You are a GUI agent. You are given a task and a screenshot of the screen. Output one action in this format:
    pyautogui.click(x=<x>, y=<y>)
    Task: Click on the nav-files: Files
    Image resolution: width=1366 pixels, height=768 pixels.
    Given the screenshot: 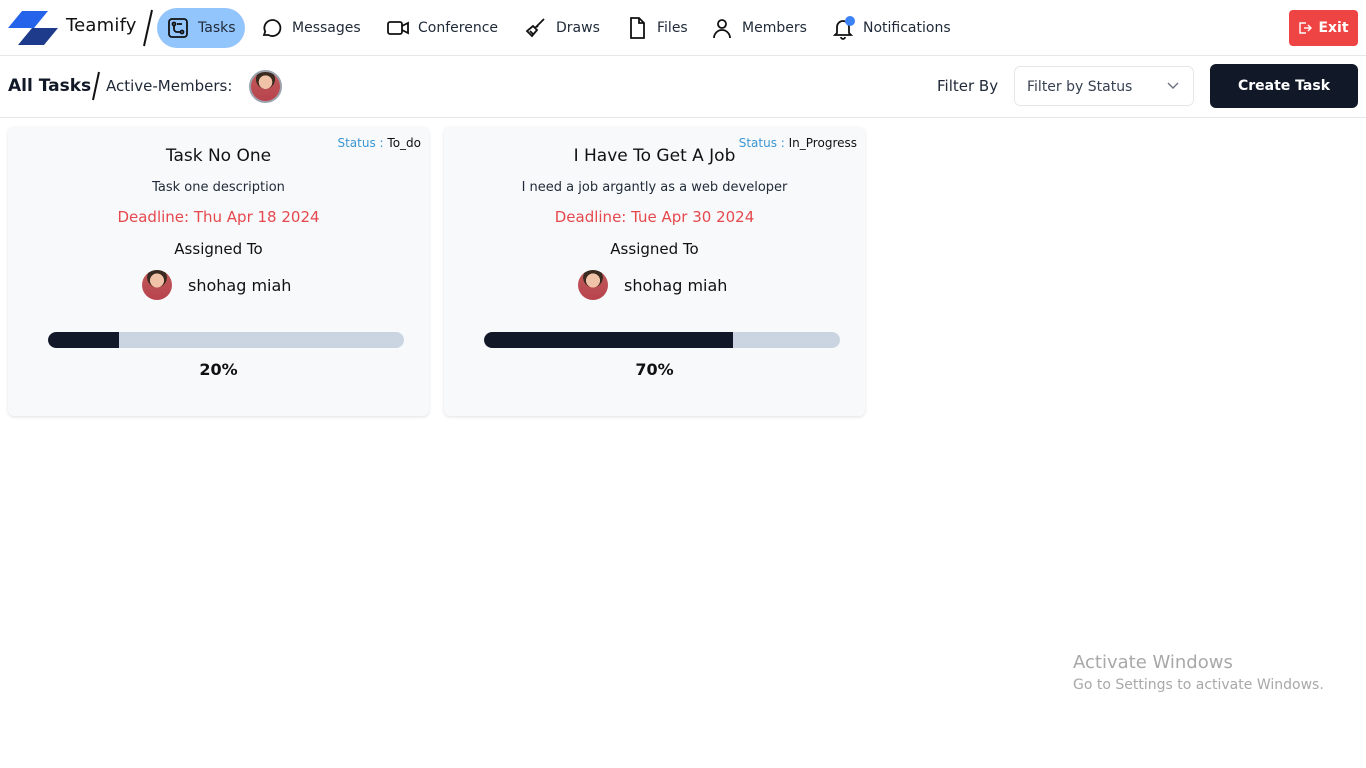 What is the action you would take?
    pyautogui.click(x=656, y=28)
    